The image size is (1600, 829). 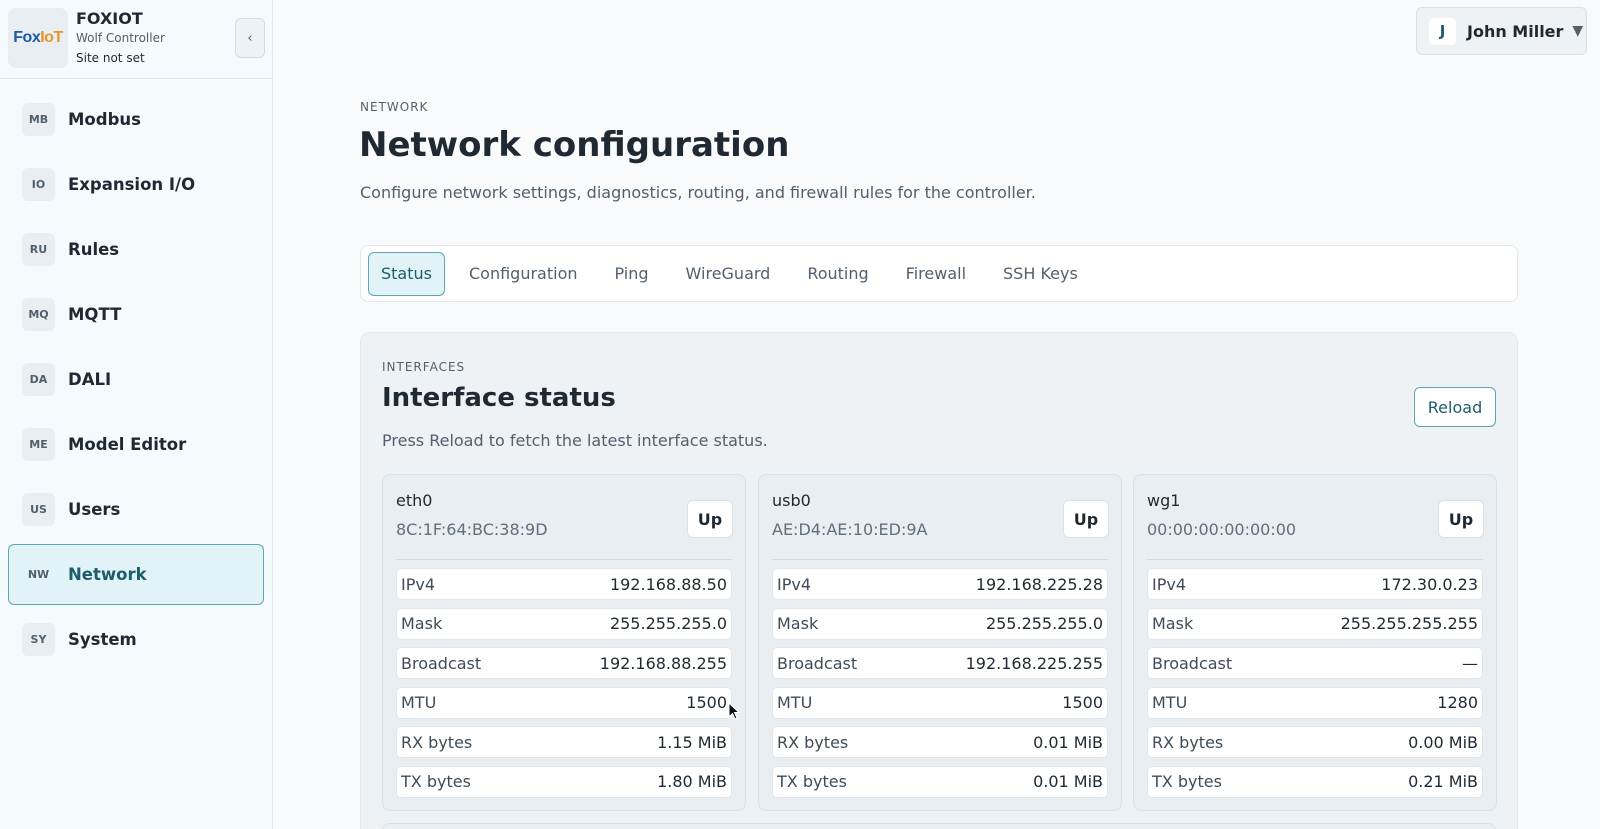 What do you see at coordinates (102, 639) in the screenshot?
I see `sidebar-item-label: System` at bounding box center [102, 639].